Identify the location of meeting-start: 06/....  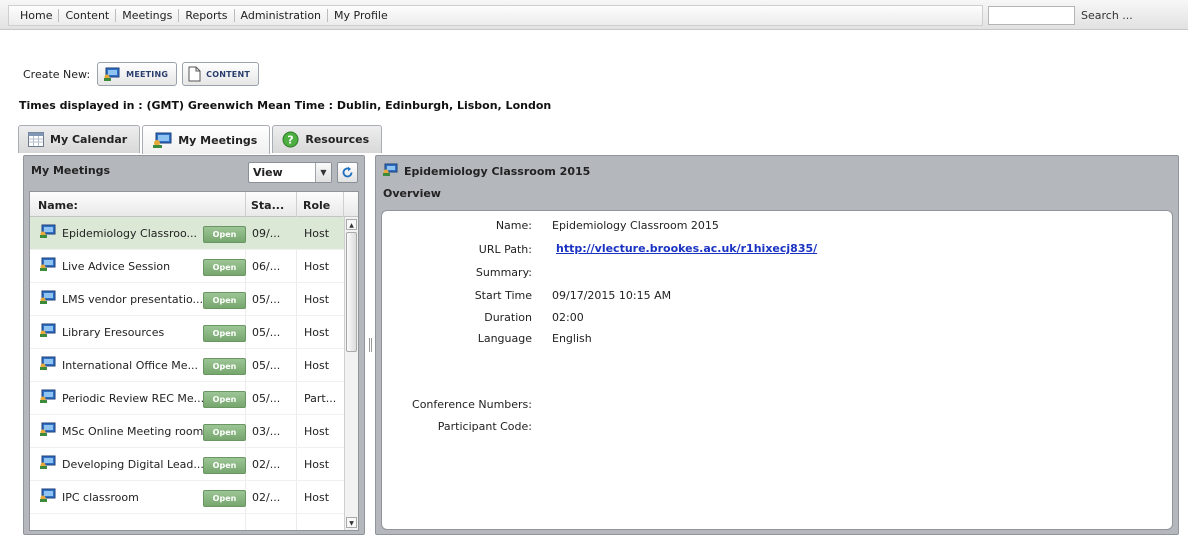
(266, 266).